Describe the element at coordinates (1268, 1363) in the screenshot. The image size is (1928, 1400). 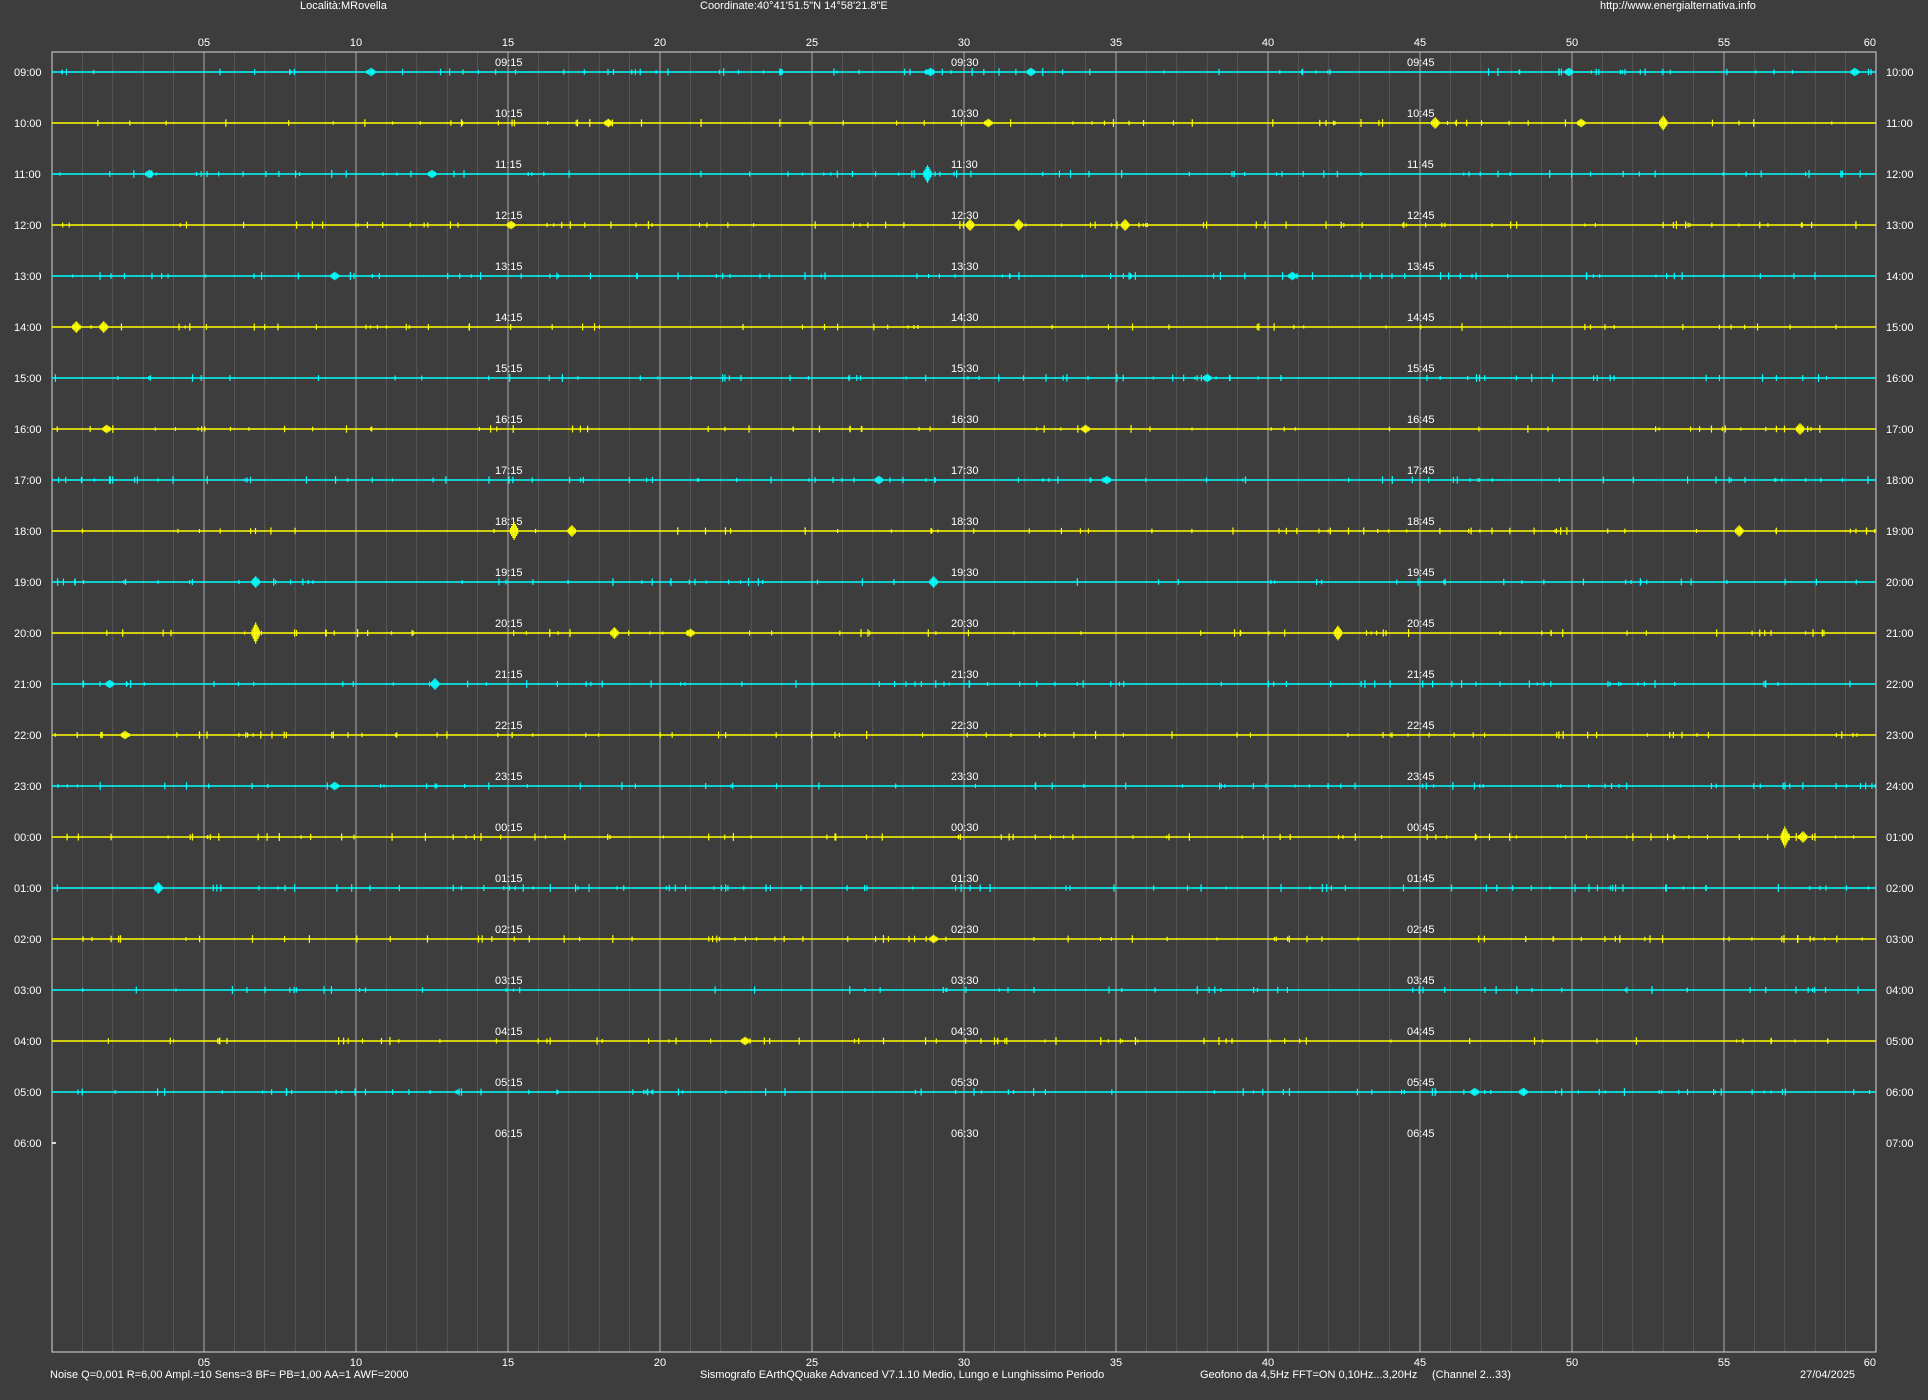
I see `x-tick-label-bottom: 40` at that location.